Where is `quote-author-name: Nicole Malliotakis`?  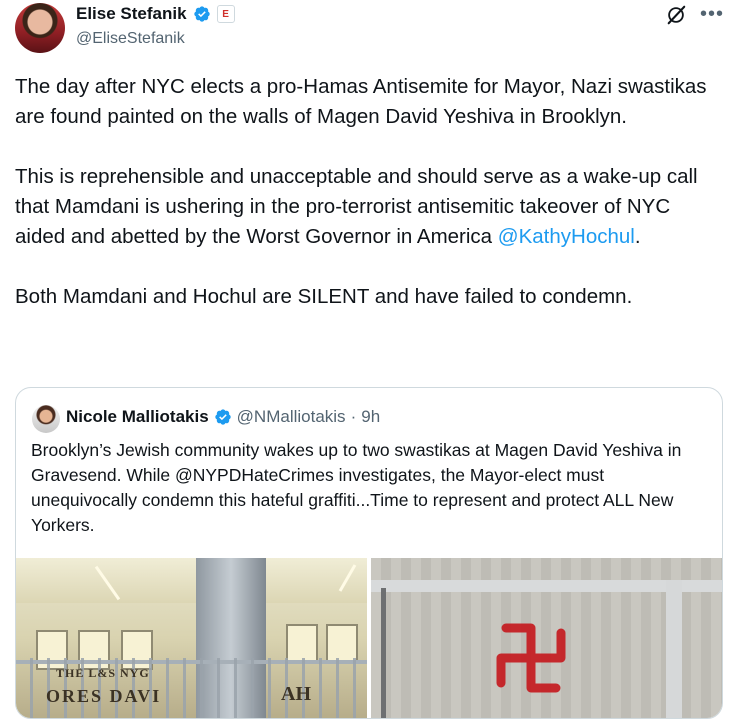 quote-author-name: Nicole Malliotakis is located at coordinates (137, 417).